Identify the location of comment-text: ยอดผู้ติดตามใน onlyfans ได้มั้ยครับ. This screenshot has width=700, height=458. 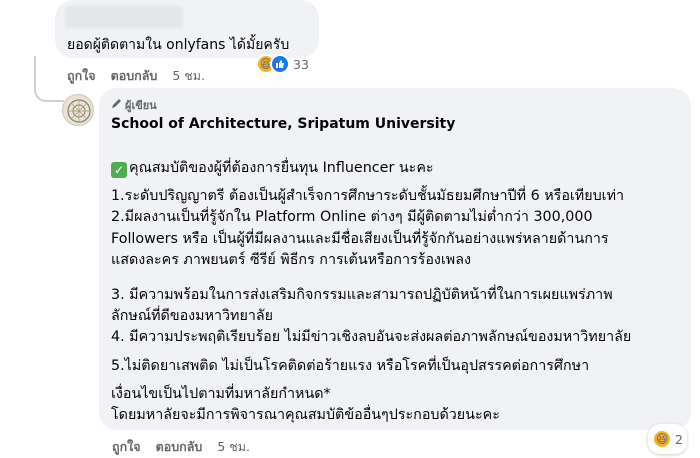
(178, 45).